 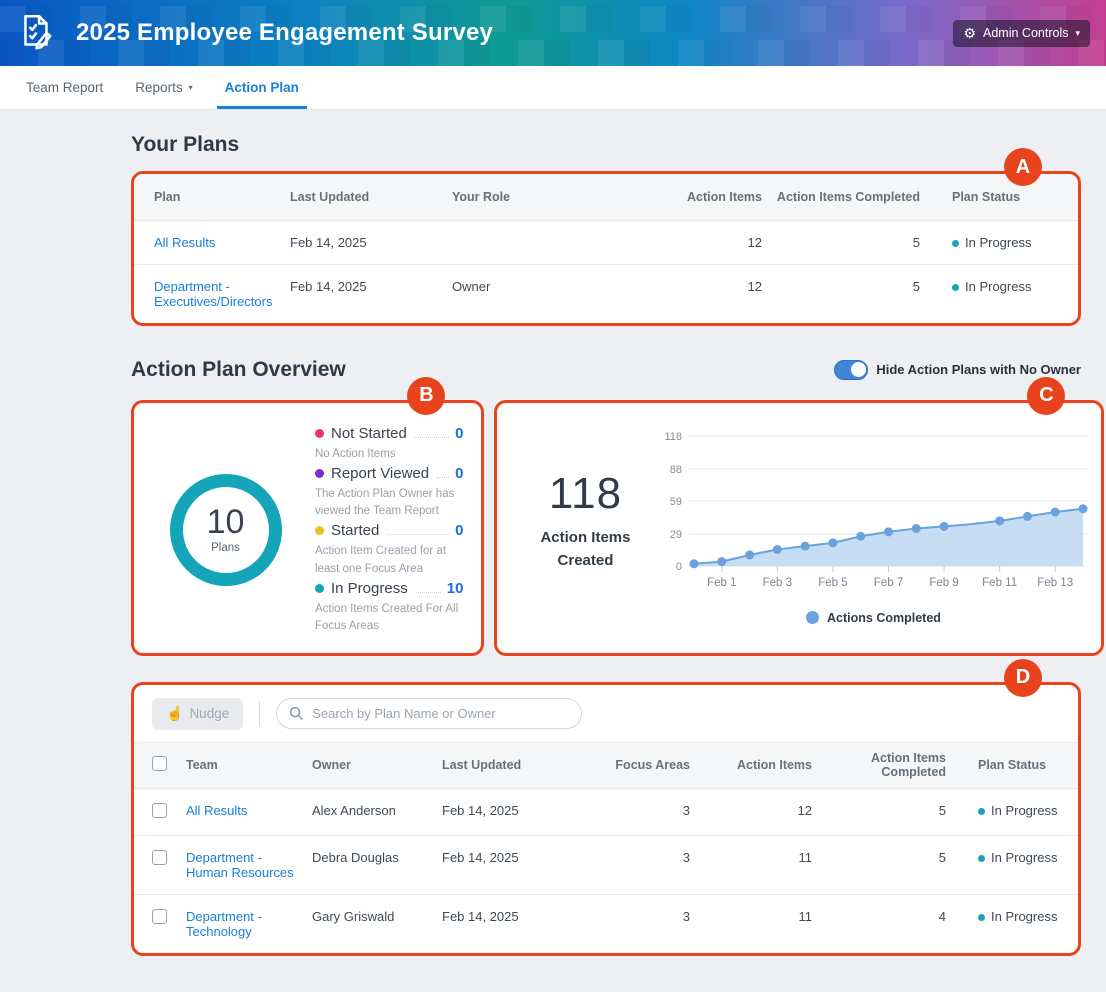 What do you see at coordinates (184, 242) in the screenshot?
I see `plan-link: All Results` at bounding box center [184, 242].